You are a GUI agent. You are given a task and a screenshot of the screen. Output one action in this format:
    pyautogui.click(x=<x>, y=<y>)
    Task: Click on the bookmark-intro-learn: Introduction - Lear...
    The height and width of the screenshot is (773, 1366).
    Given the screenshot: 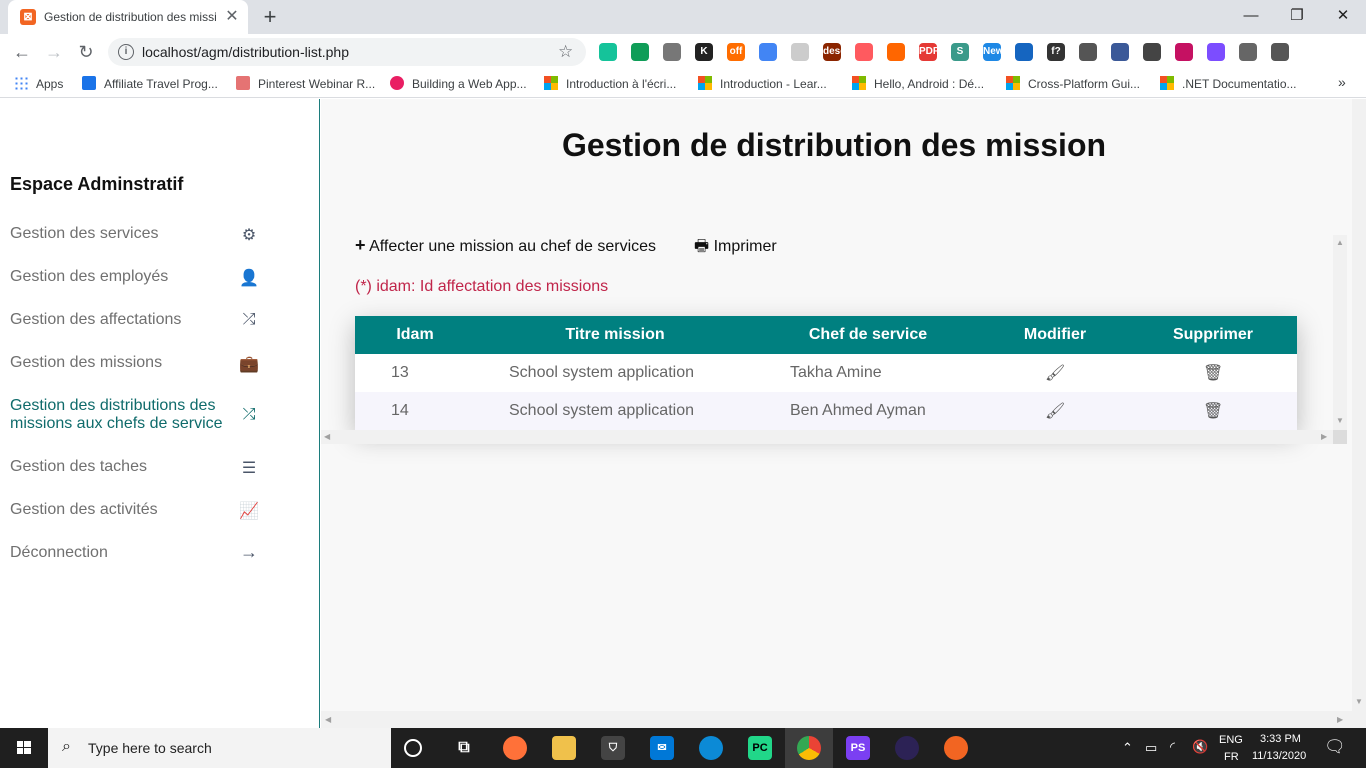 What is the action you would take?
    pyautogui.click(x=762, y=84)
    